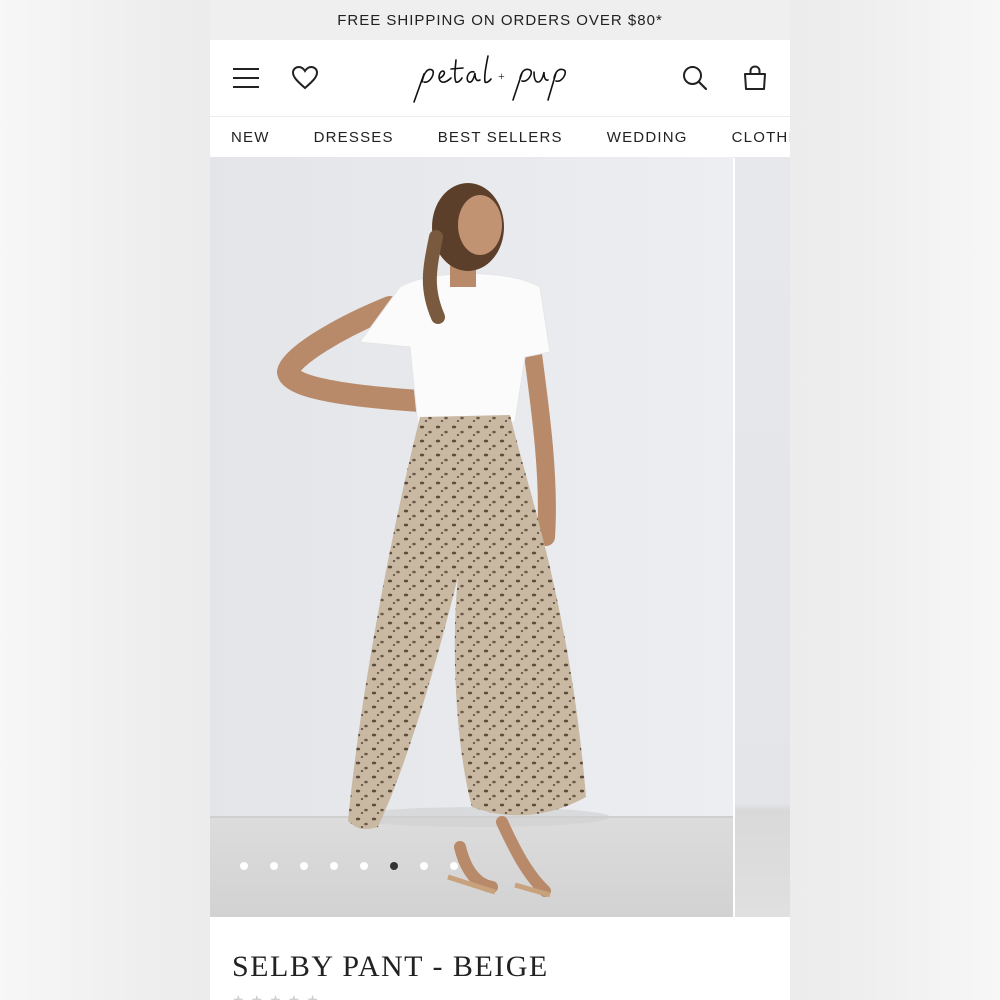 The height and width of the screenshot is (1000, 1000). I want to click on cart-button, so click(755, 78).